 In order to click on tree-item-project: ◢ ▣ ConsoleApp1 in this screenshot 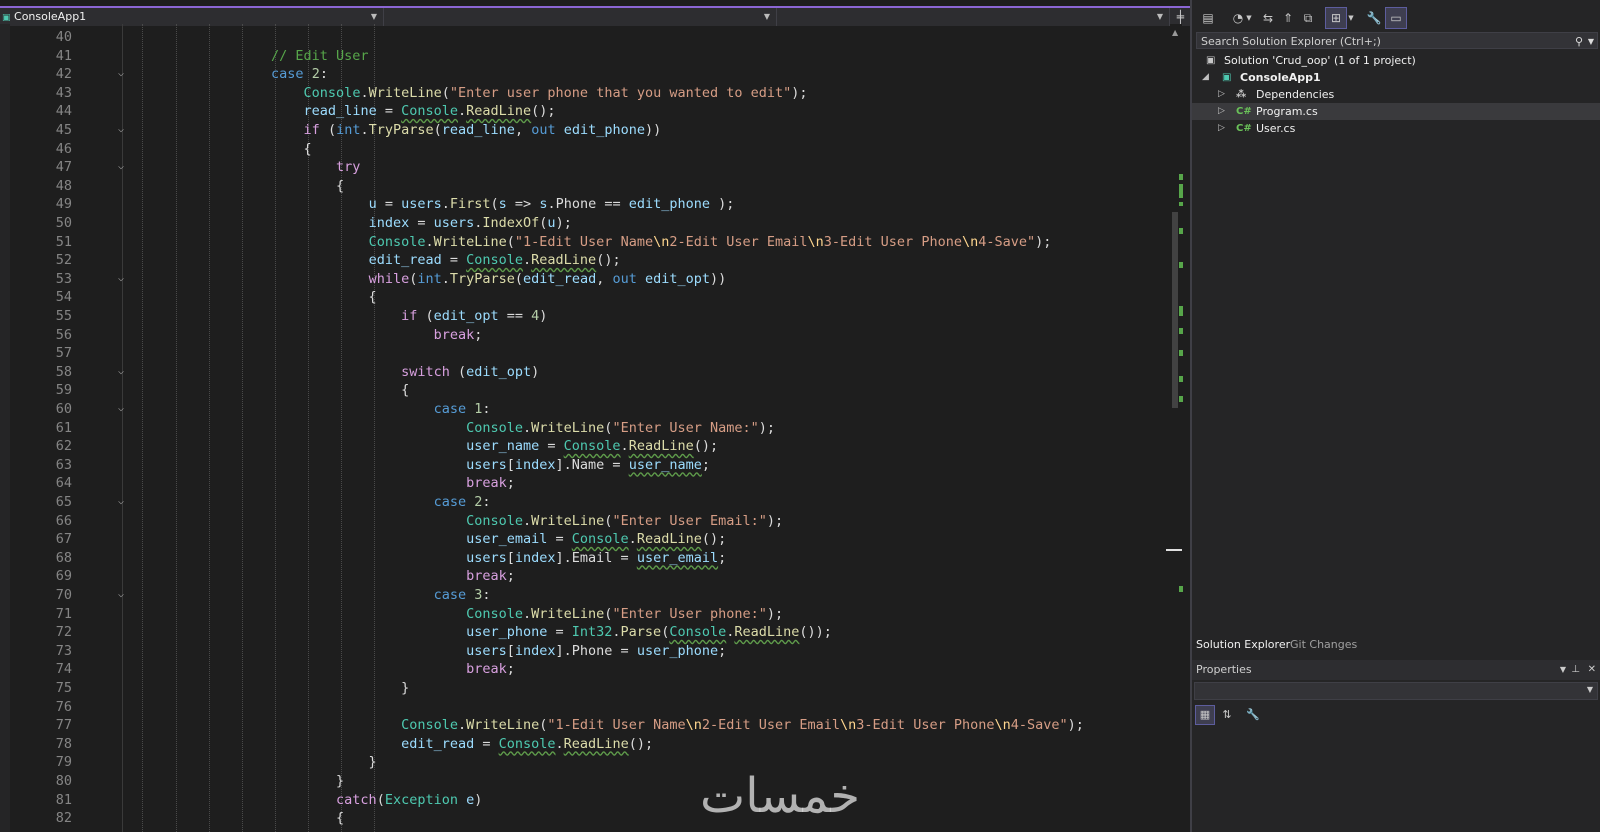, I will do `click(1396, 77)`.